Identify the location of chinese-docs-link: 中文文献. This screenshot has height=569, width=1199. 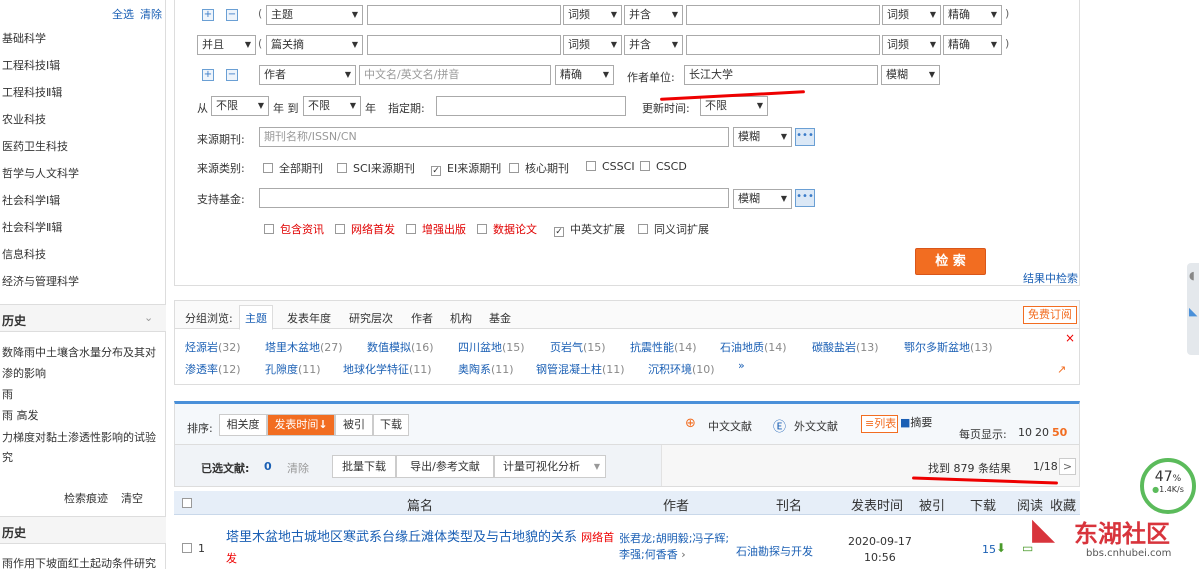
(730, 426).